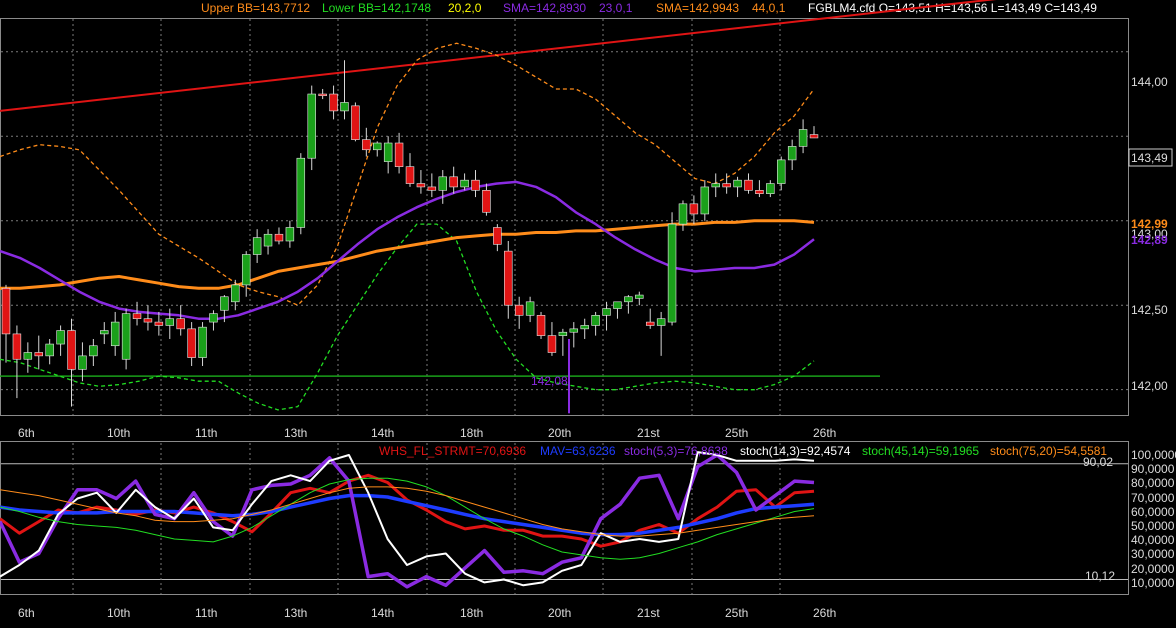 This screenshot has width=1176, height=628. What do you see at coordinates (736, 613) in the screenshot?
I see `x-tick-bottom-25th: 25th` at bounding box center [736, 613].